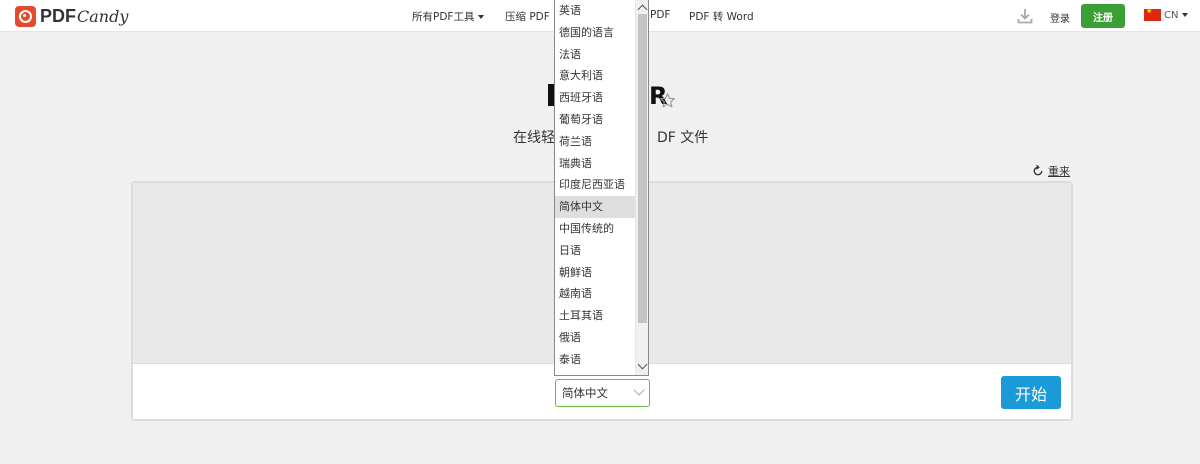 The image size is (1200, 464). I want to click on download-icon, so click(1025, 16).